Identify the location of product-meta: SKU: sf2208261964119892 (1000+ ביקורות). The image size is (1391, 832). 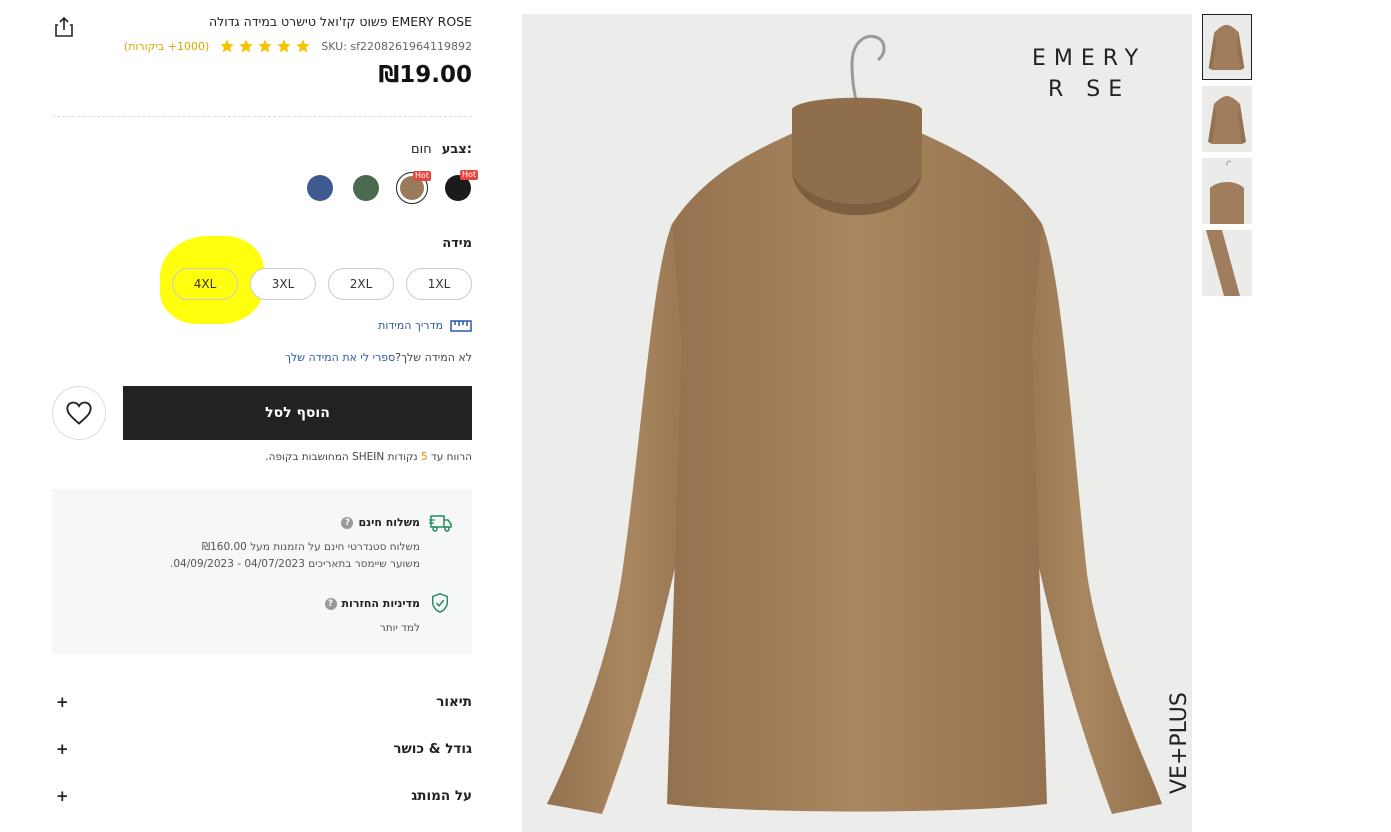
(298, 46).